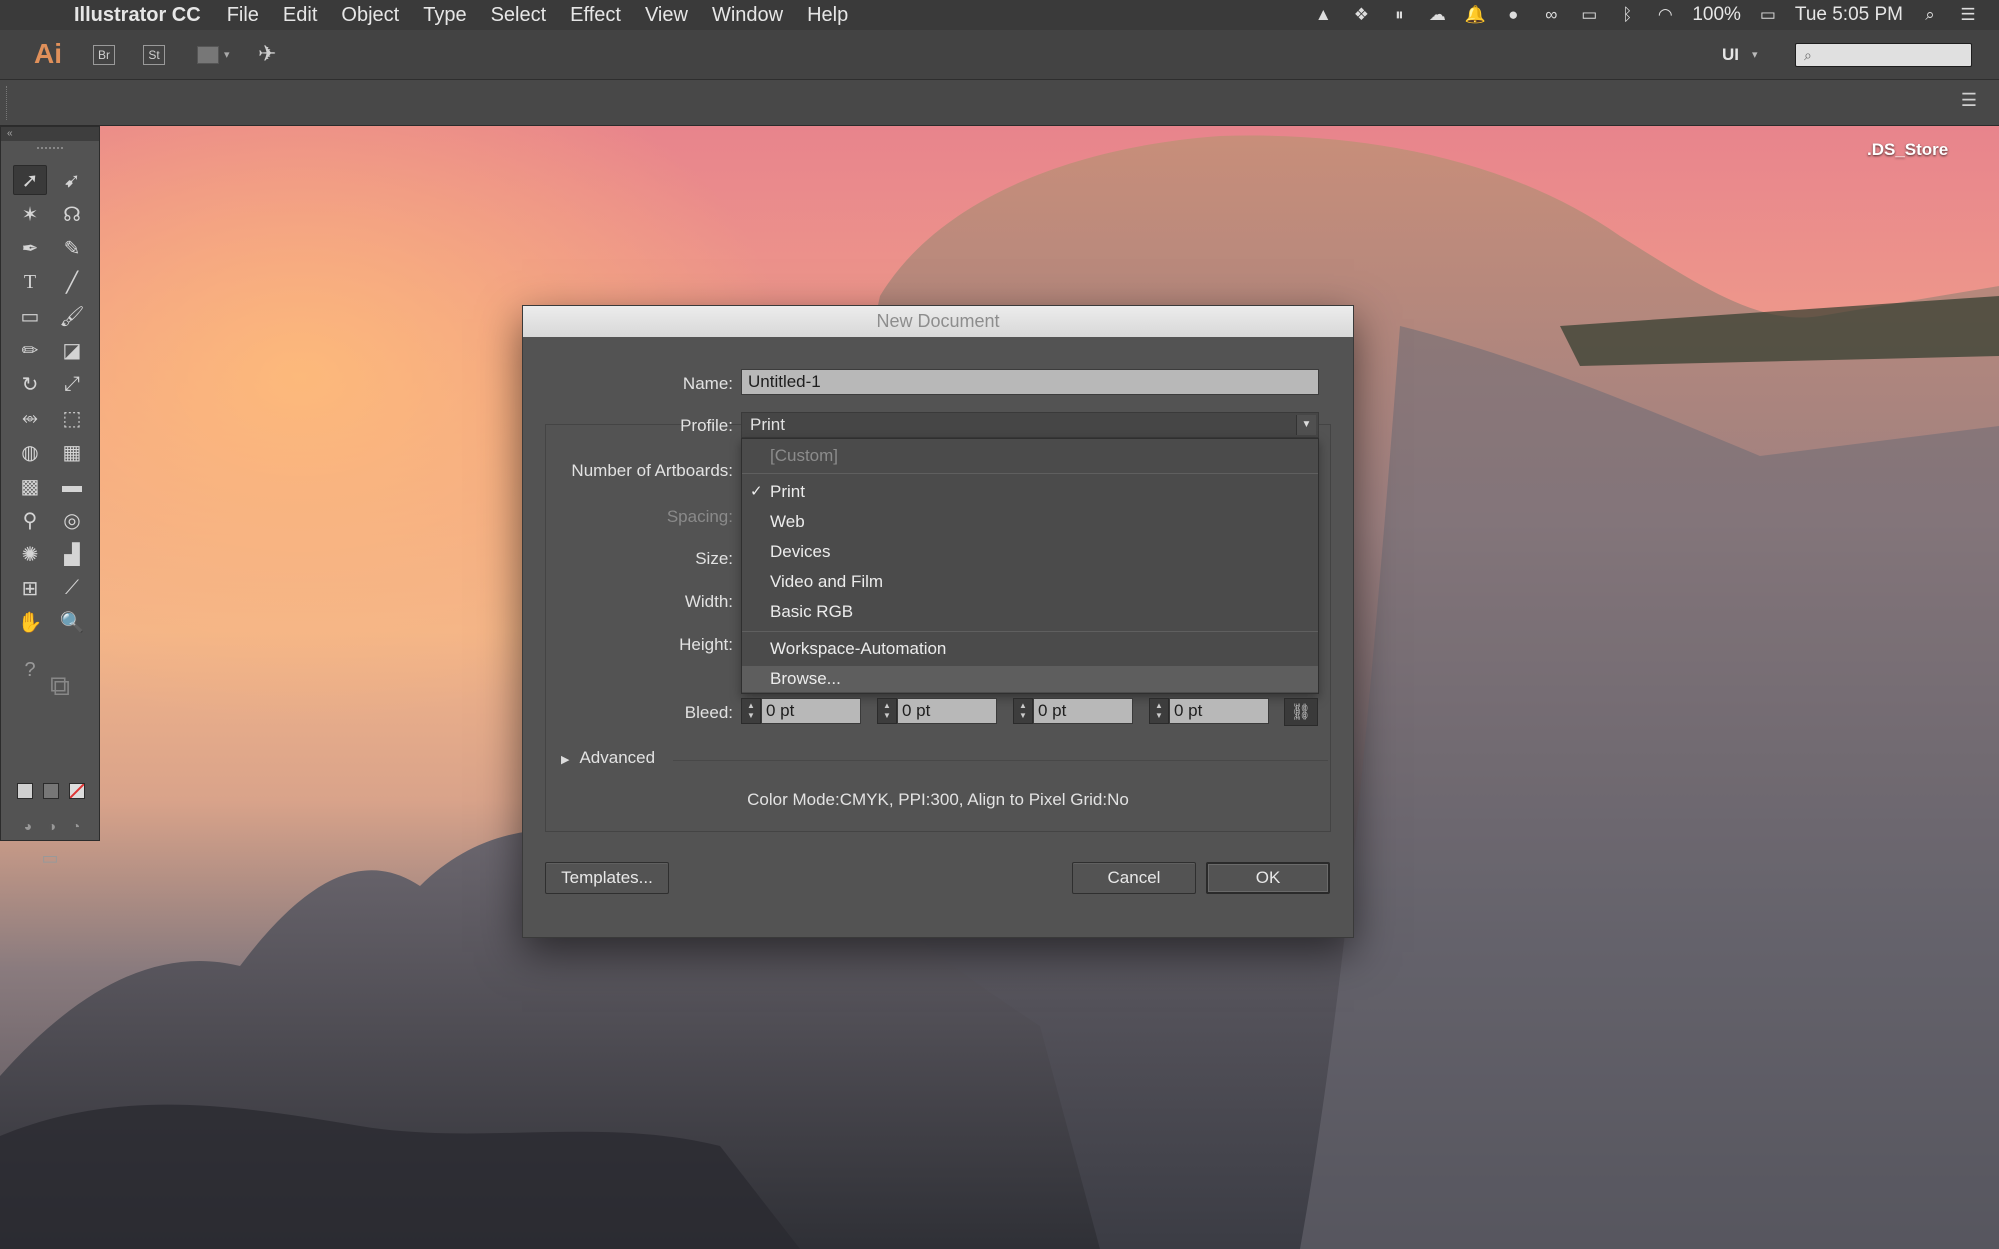  What do you see at coordinates (699, 516) in the screenshot?
I see `spacing-label: Spacing:` at bounding box center [699, 516].